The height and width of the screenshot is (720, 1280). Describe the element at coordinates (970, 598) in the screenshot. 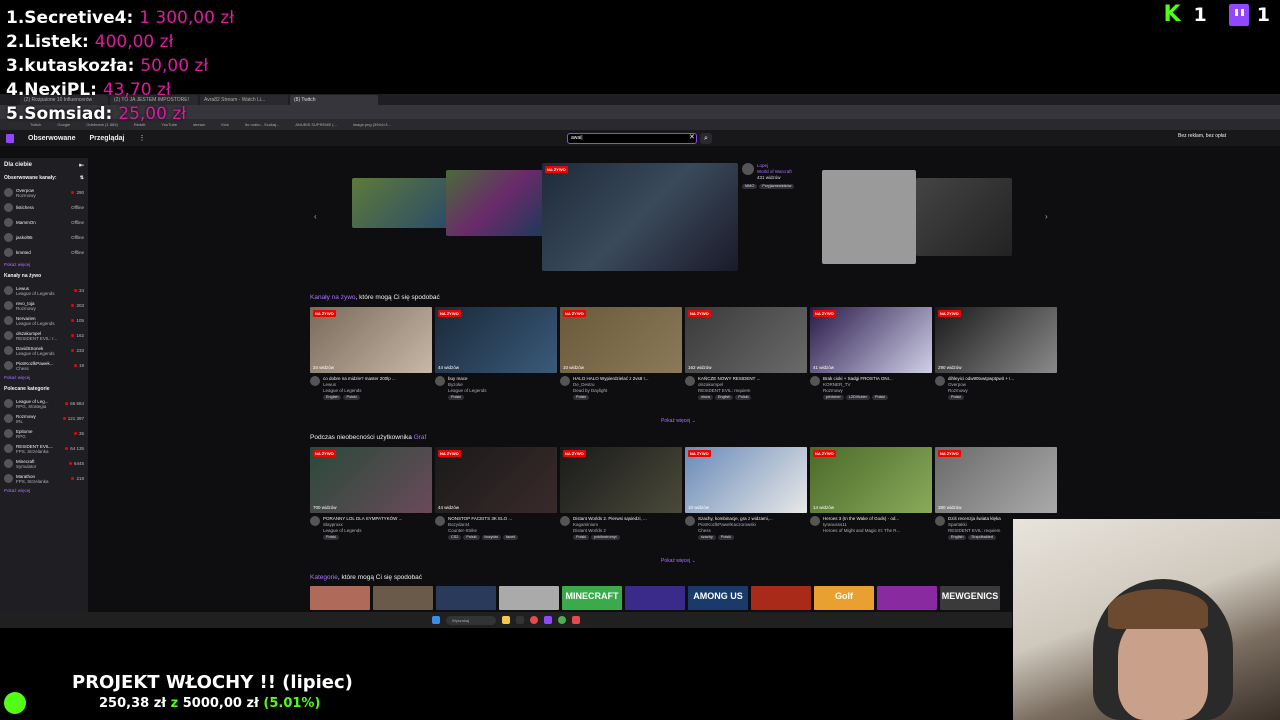

I see `category-card: MEWGENICS` at that location.